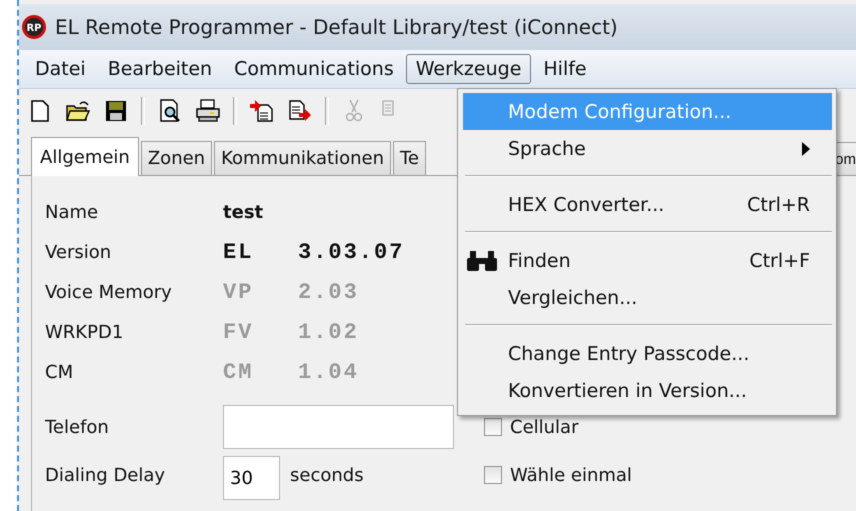 The width and height of the screenshot is (856, 511). Describe the element at coordinates (544, 427) in the screenshot. I see `checkbox-label: Cellular` at that location.